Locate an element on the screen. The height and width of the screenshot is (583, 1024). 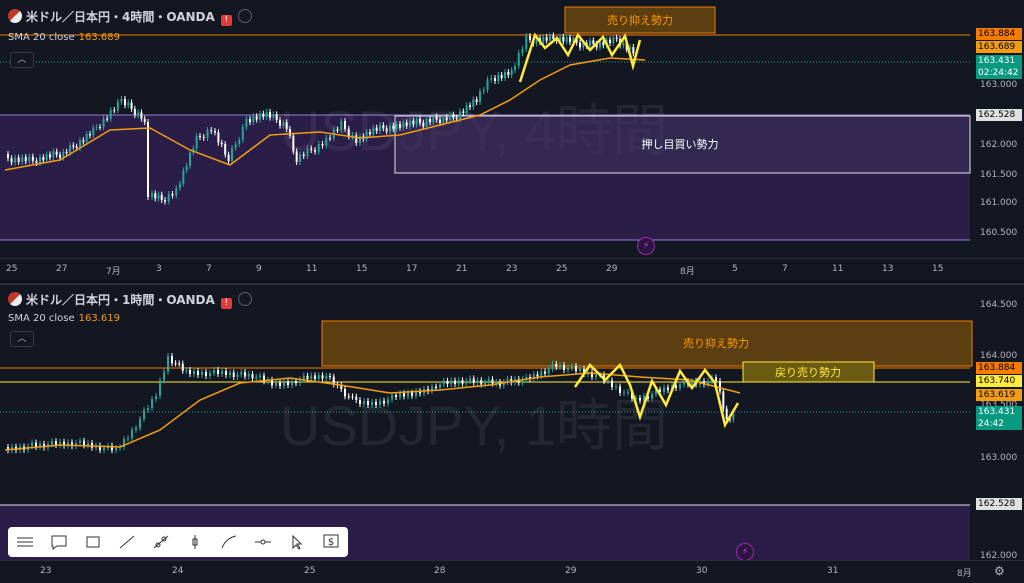
time-axis-4h: 25 27 7月 3 7 9 11 15 17 21 23 25 29 8月 5 7 11 13 15 is located at coordinates (512, 269).